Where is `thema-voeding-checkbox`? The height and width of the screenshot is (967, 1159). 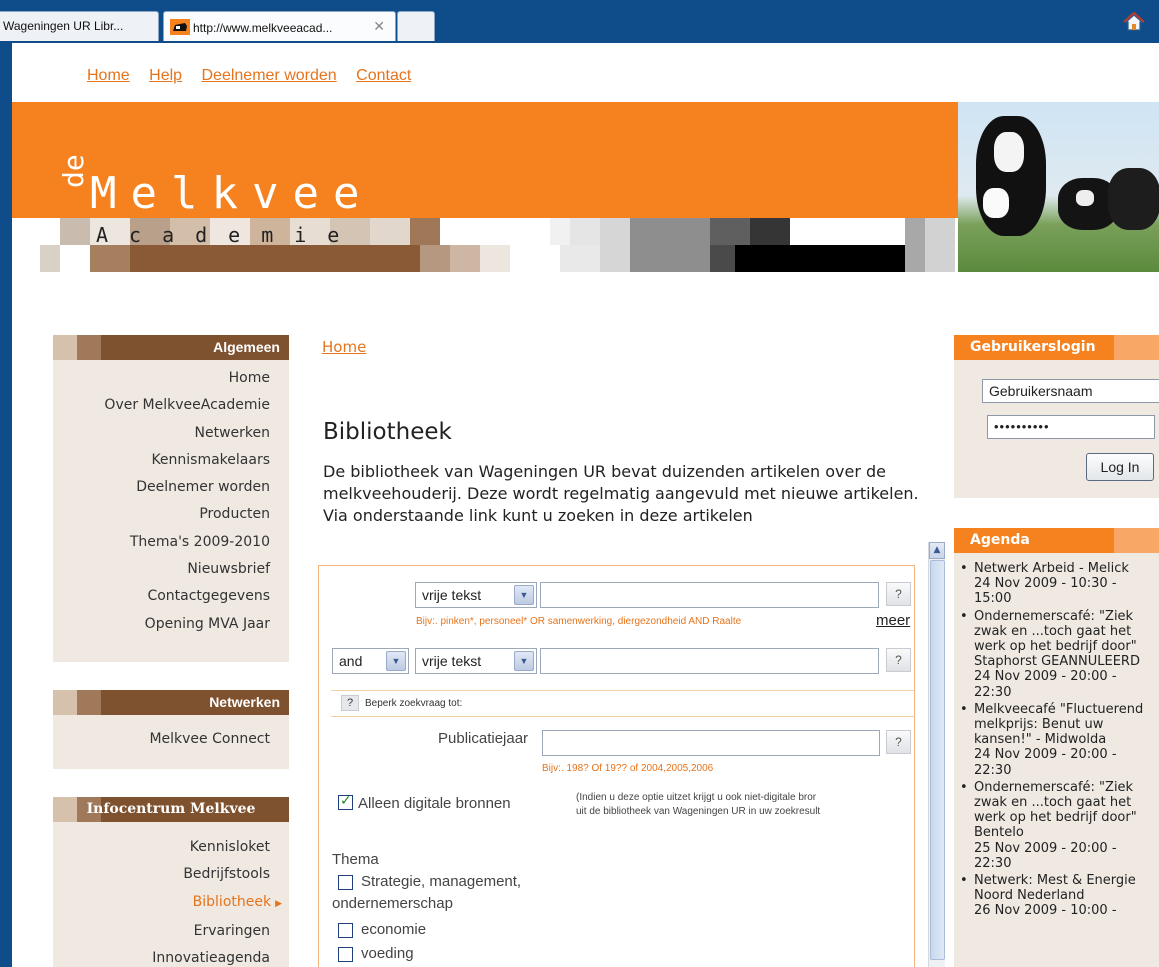 thema-voeding-checkbox is located at coordinates (345, 954).